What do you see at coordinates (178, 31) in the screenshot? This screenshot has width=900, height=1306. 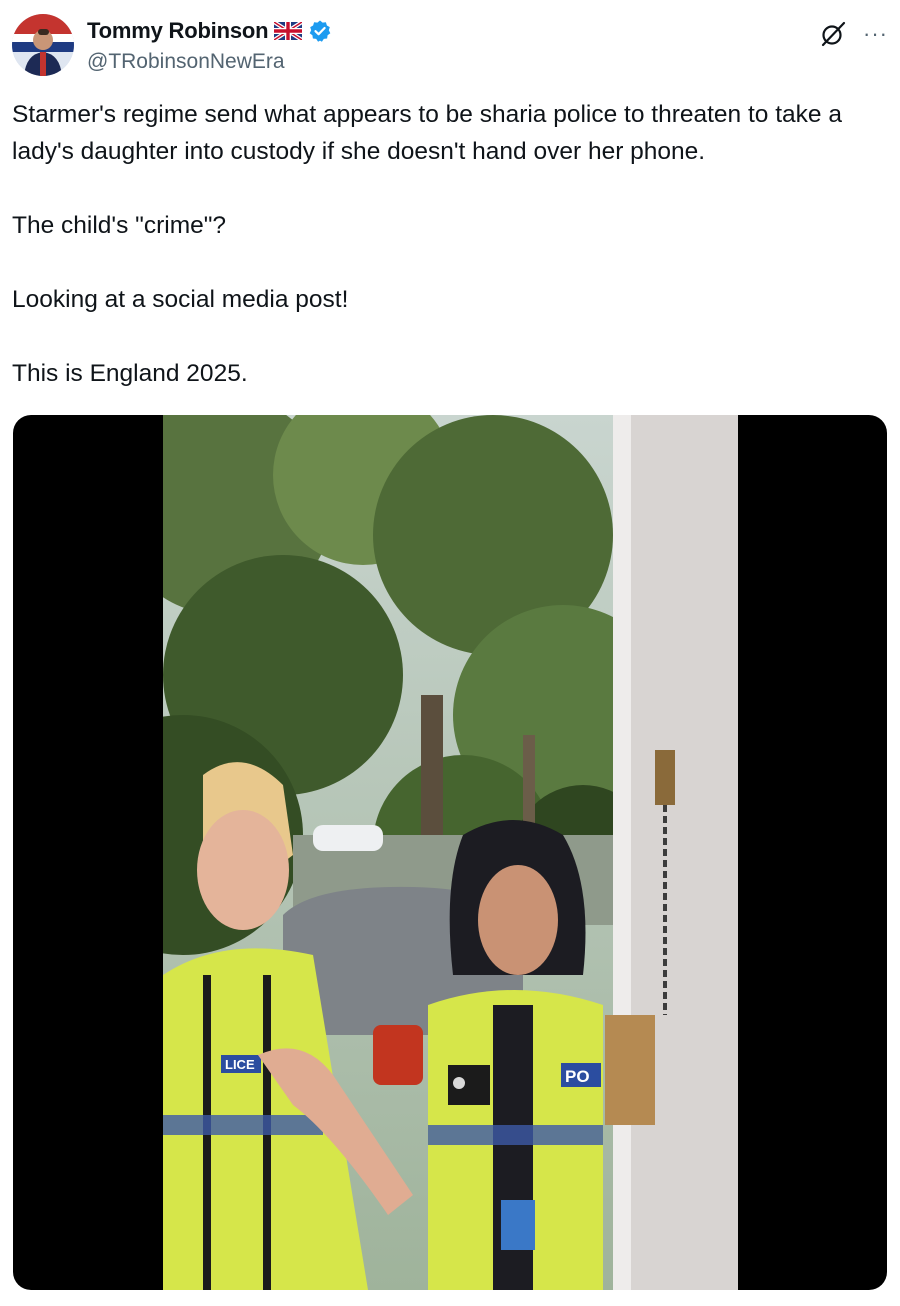 I see `display-name: Tommy Robinson` at bounding box center [178, 31].